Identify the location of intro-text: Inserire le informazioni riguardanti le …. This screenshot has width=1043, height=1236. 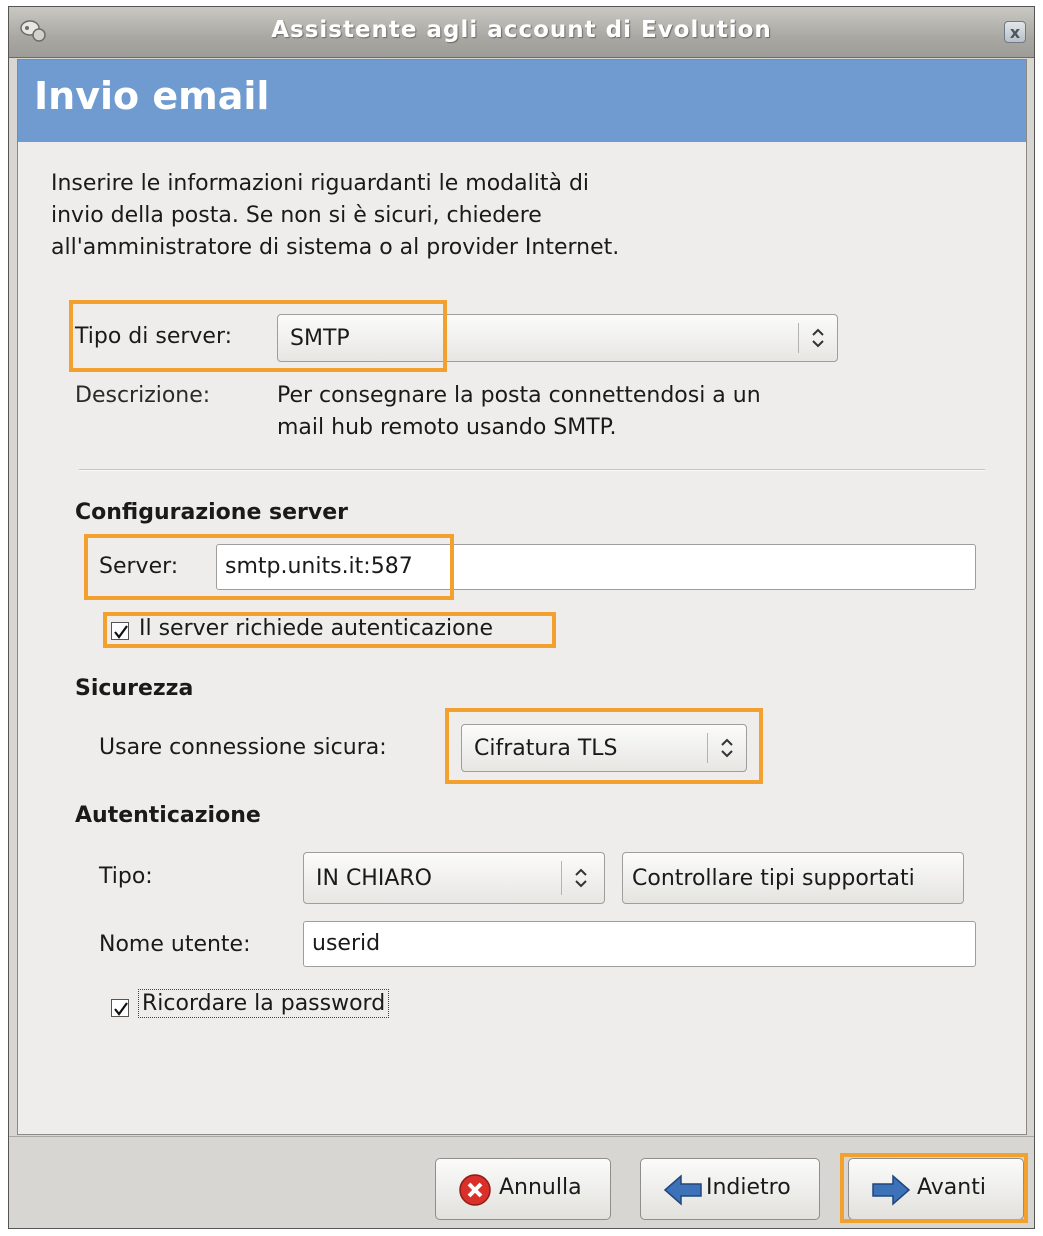
(335, 216).